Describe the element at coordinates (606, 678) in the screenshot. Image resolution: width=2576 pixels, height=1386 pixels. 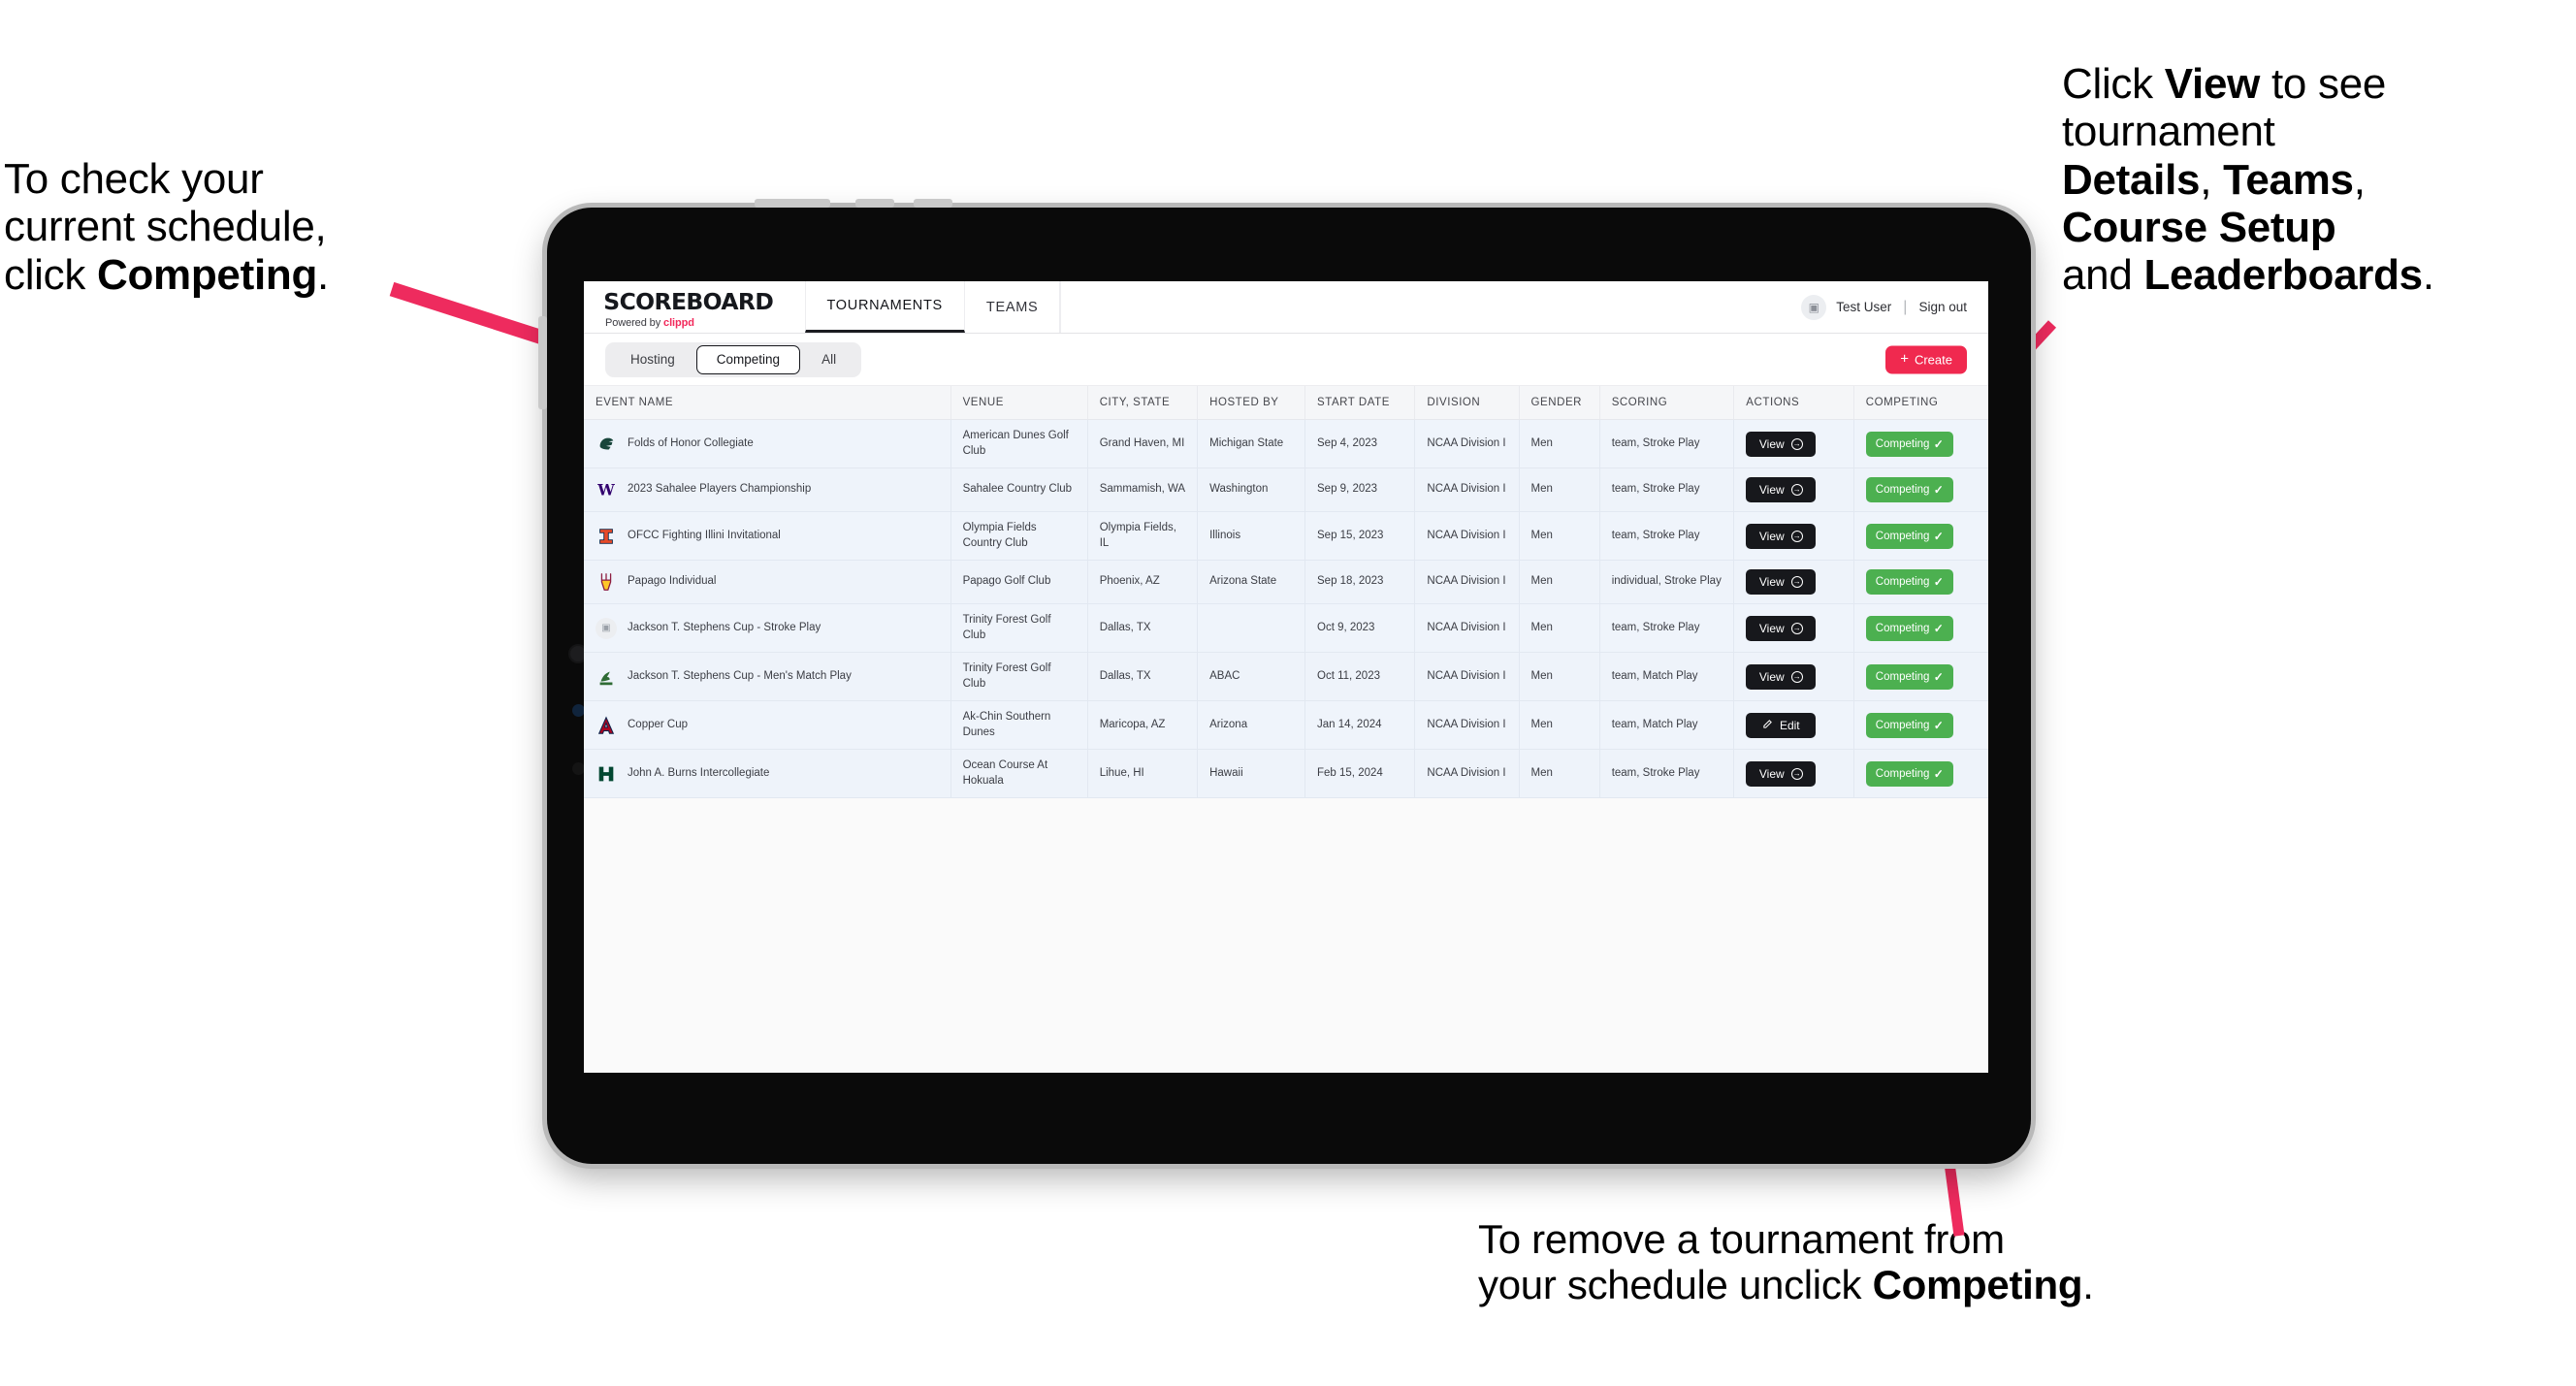
I see `abac-stallions-logo` at that location.